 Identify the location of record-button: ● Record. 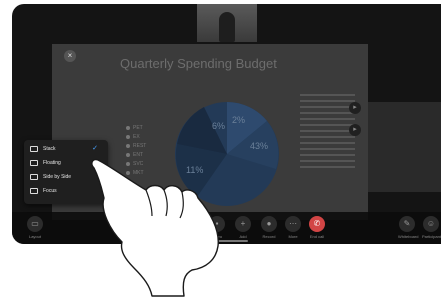
(269, 227).